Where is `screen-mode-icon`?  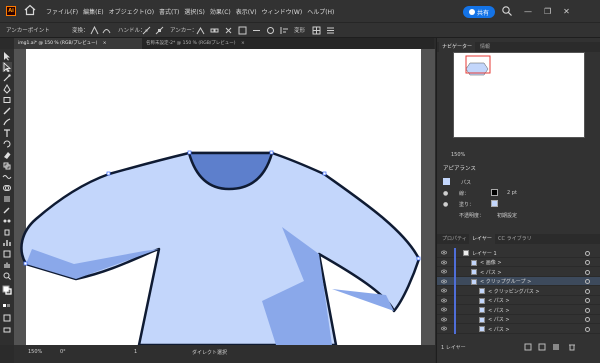
screen-mode-icon is located at coordinates (7, 330).